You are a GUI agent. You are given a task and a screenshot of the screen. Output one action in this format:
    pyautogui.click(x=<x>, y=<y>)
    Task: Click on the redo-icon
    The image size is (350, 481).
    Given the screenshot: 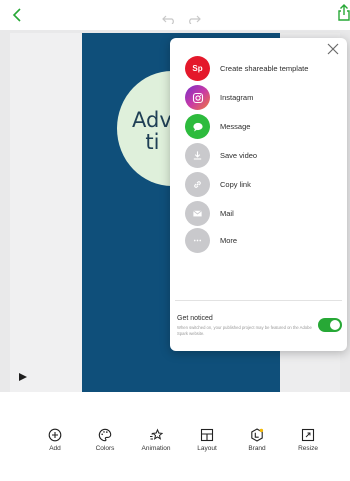 What is the action you would take?
    pyautogui.click(x=194, y=19)
    